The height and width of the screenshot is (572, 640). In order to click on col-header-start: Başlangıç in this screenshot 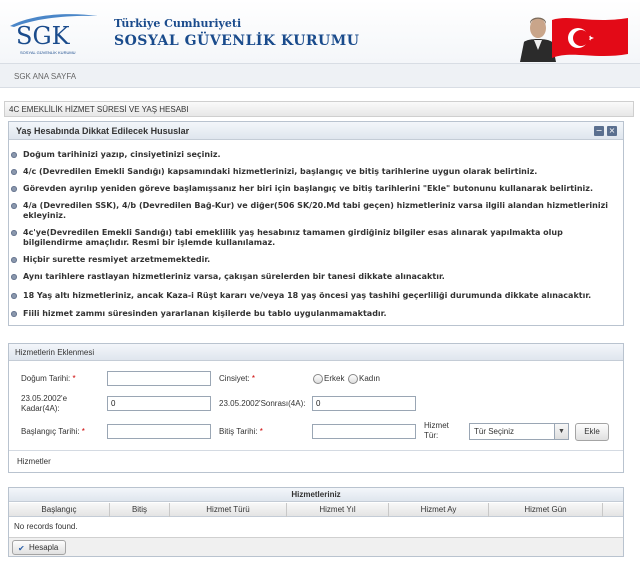, I will do `click(59, 510)`.